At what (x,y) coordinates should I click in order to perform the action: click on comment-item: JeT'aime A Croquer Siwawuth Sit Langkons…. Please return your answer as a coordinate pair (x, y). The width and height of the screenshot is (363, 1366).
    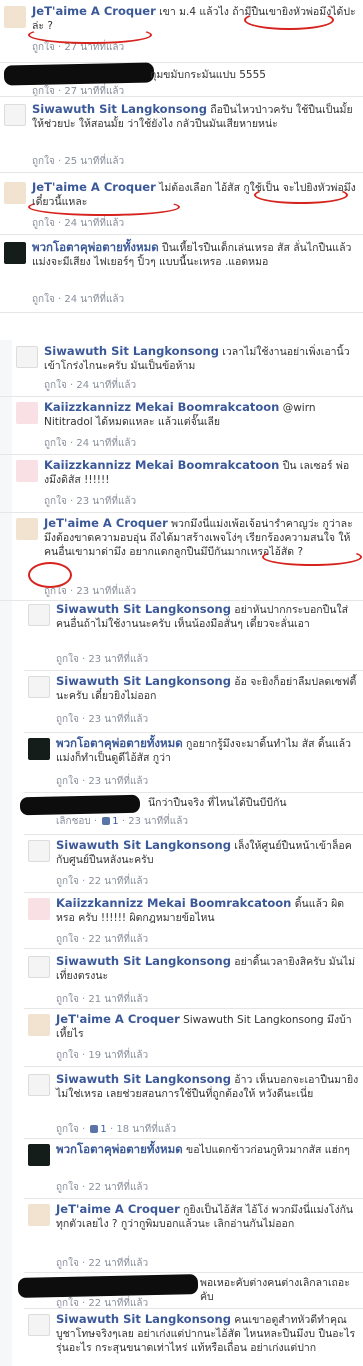
    Looking at the image, I should click on (193, 1038).